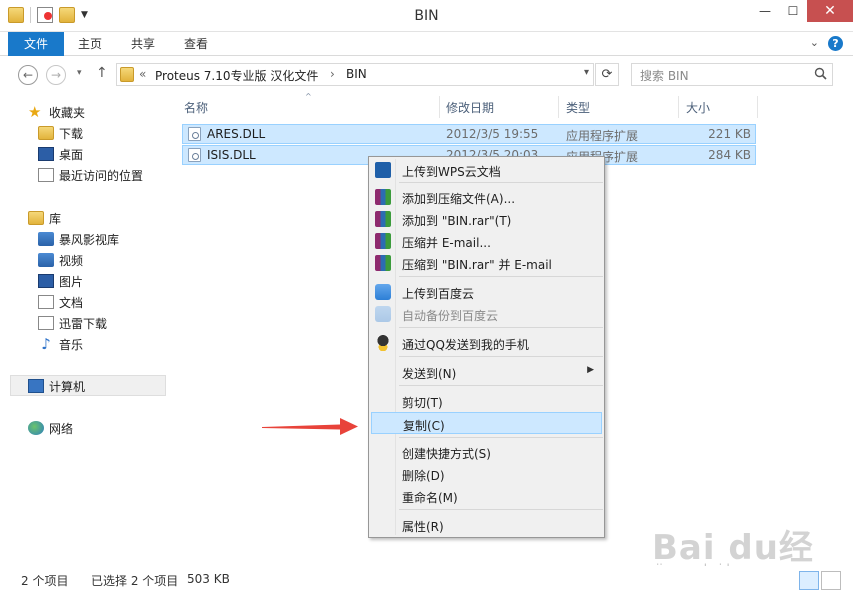  Describe the element at coordinates (60, 302) in the screenshot. I see `nav-item-documents: 文档` at that location.